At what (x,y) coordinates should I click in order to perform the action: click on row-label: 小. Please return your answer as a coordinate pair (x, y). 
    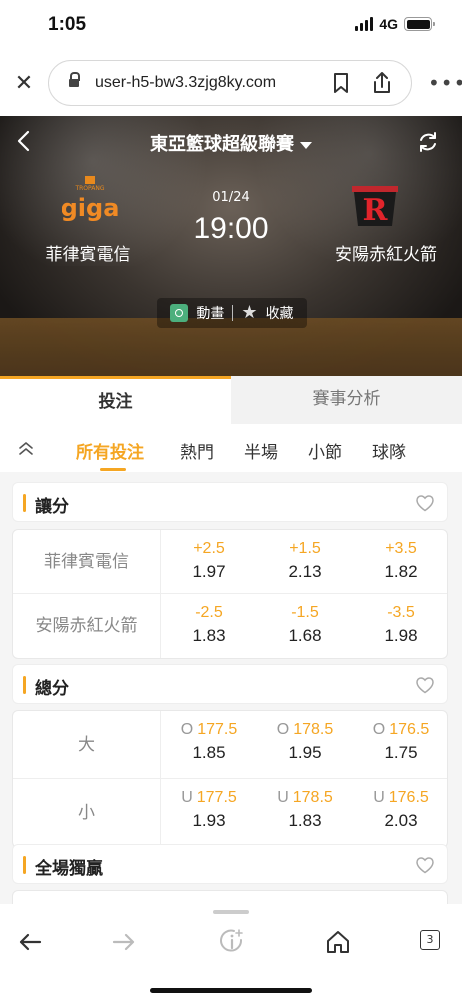
    Looking at the image, I should click on (87, 813).